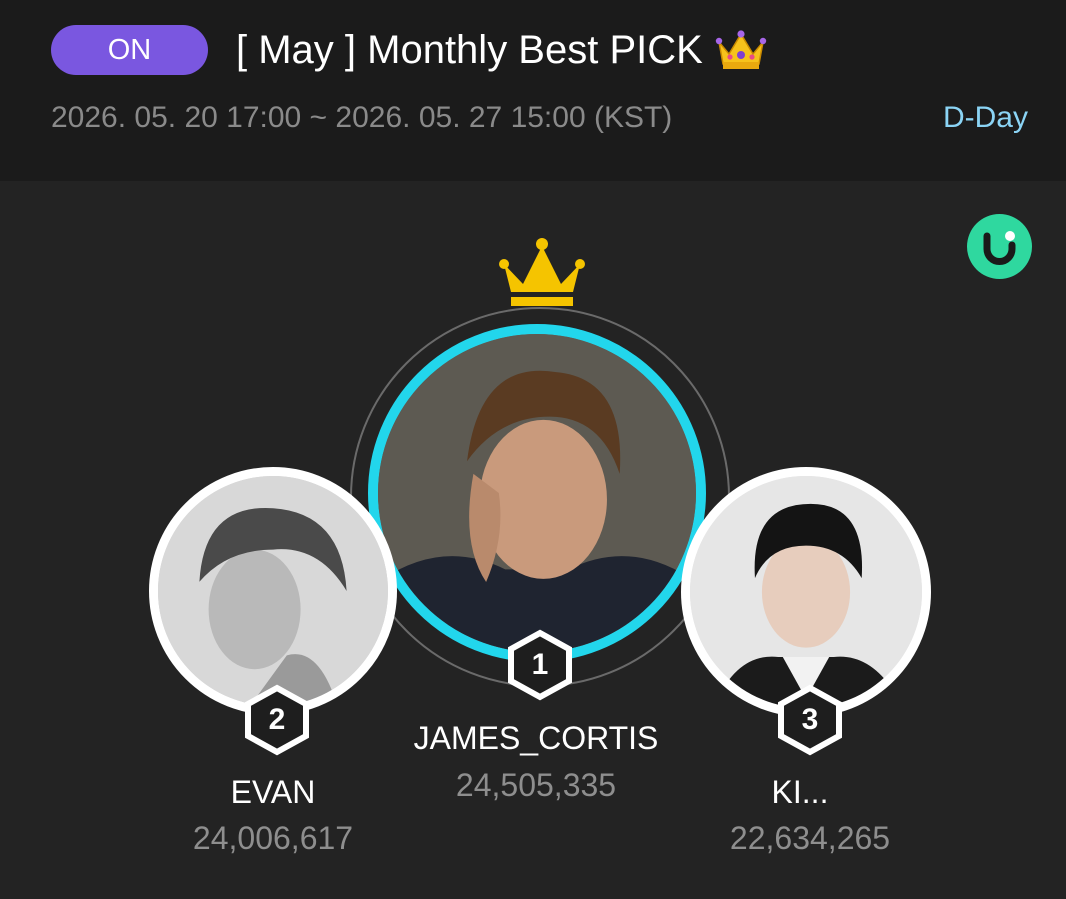 Image resolution: width=1066 pixels, height=899 pixels. Describe the element at coordinates (273, 792) in the screenshot. I see `candidate-name-rank-2: EVAN` at that location.